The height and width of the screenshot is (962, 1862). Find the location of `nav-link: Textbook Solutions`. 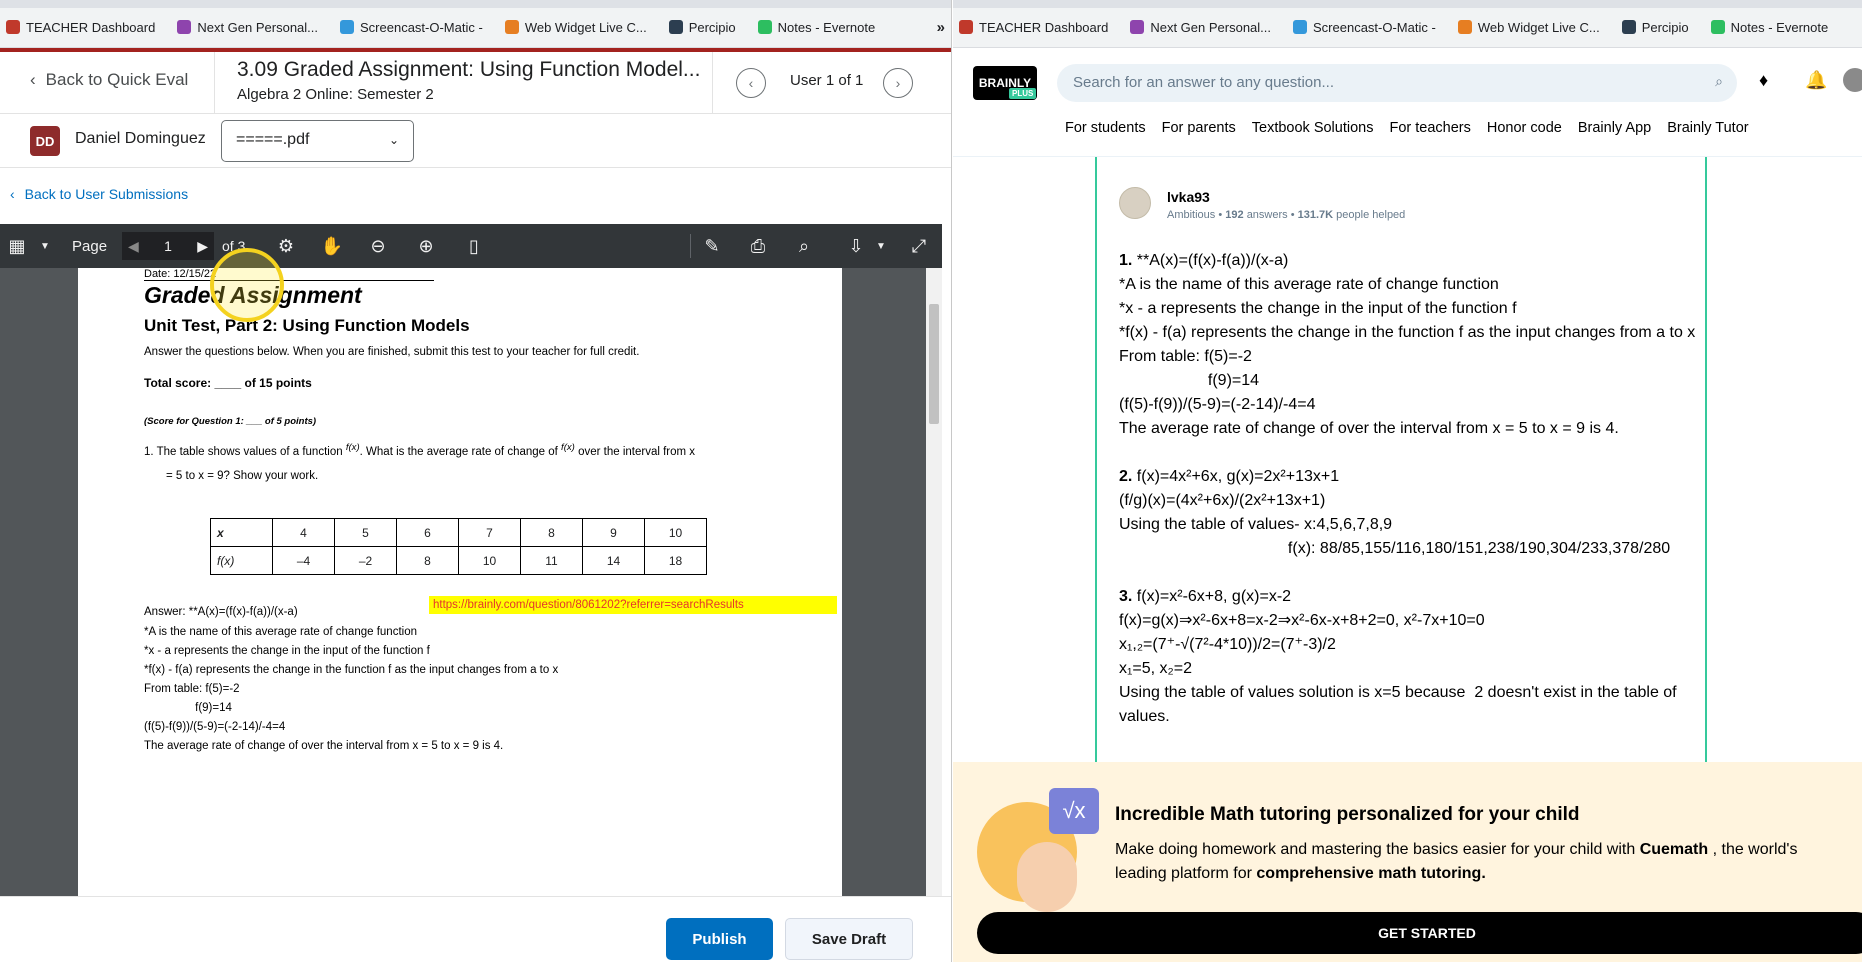

nav-link: Textbook Solutions is located at coordinates (1313, 128).